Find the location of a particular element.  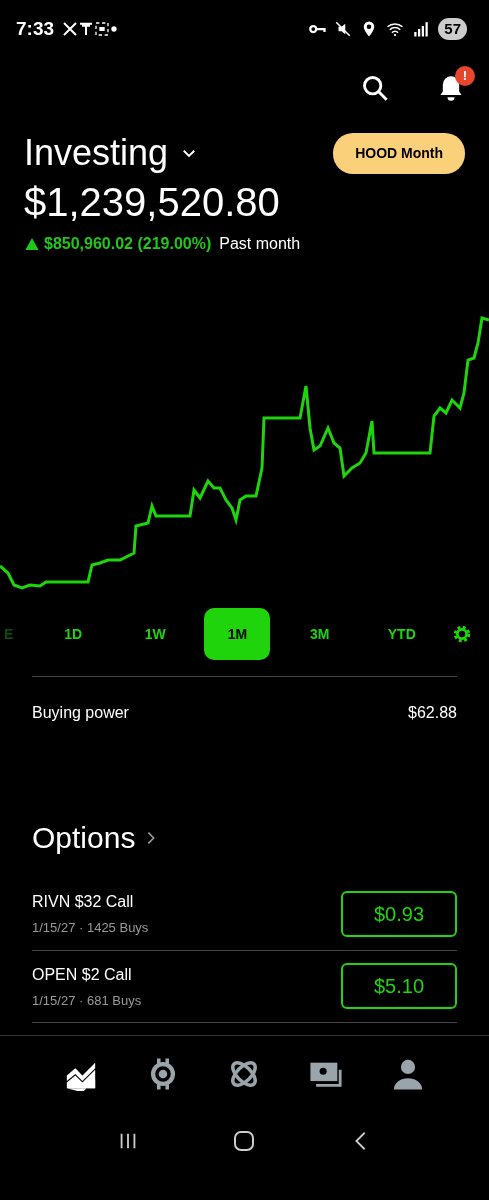

option-name: OPEN $2 Call is located at coordinates (82, 974).